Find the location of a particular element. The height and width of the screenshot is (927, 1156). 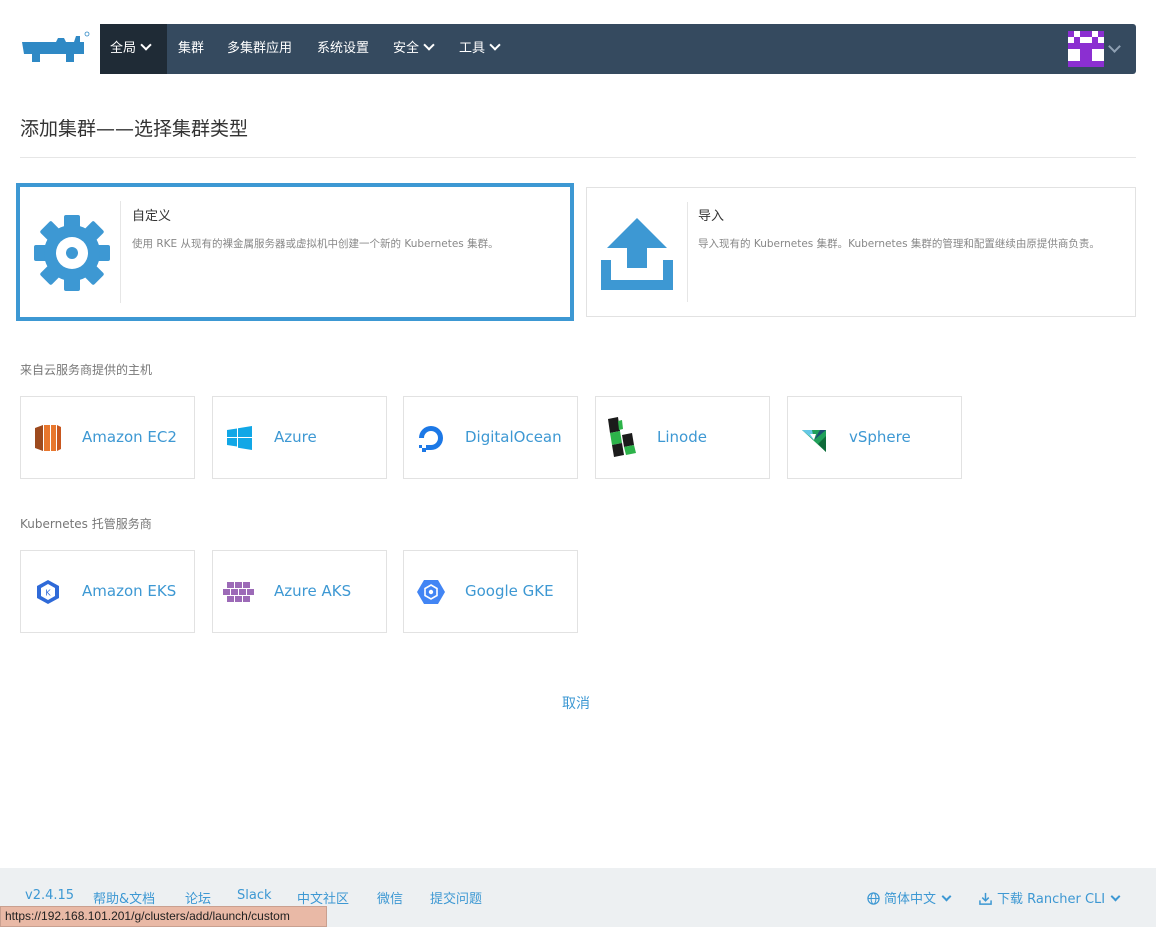

nav-tools: 工具 is located at coordinates (480, 49).